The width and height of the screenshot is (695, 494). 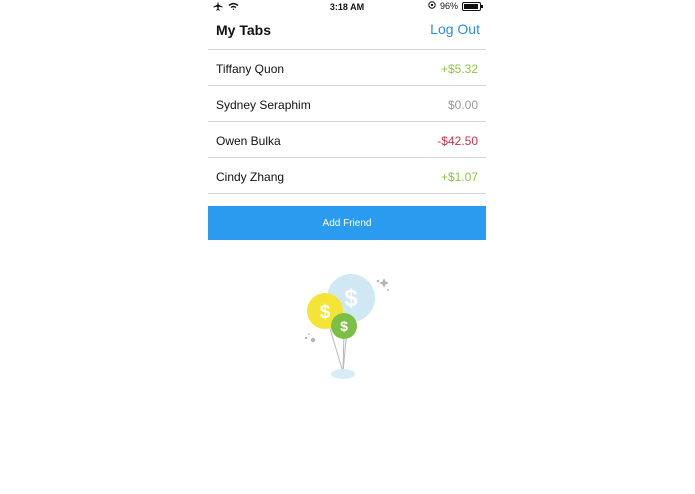 I want to click on friend-name: Owen Bulka, so click(x=248, y=141).